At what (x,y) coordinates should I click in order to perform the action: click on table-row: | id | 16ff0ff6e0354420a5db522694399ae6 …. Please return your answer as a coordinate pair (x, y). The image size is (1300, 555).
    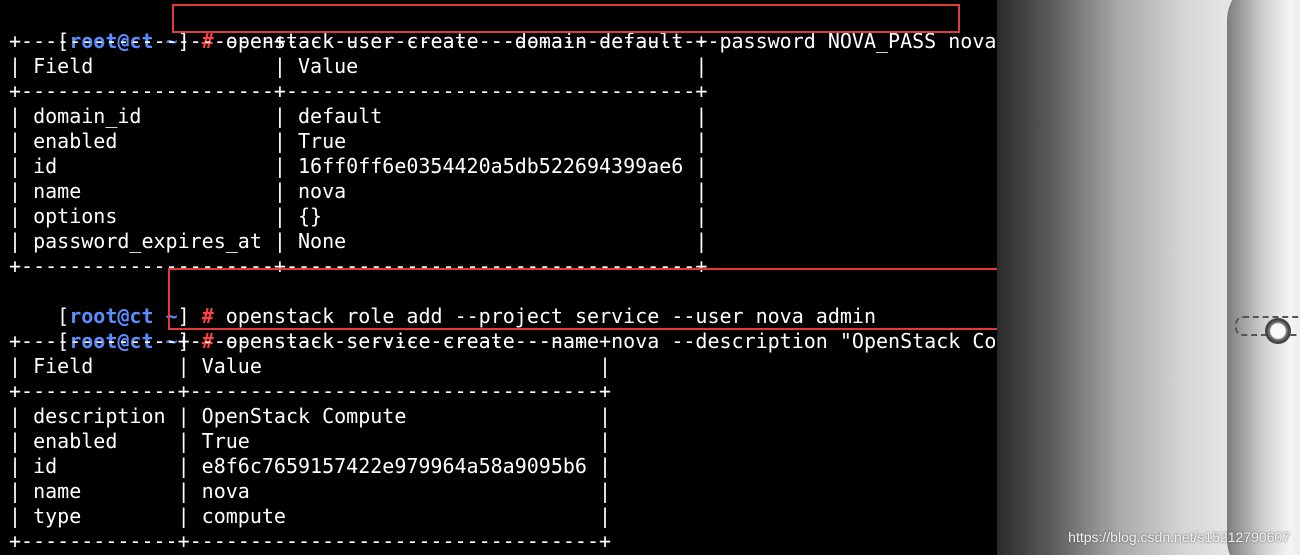
    Looking at the image, I should click on (358, 166).